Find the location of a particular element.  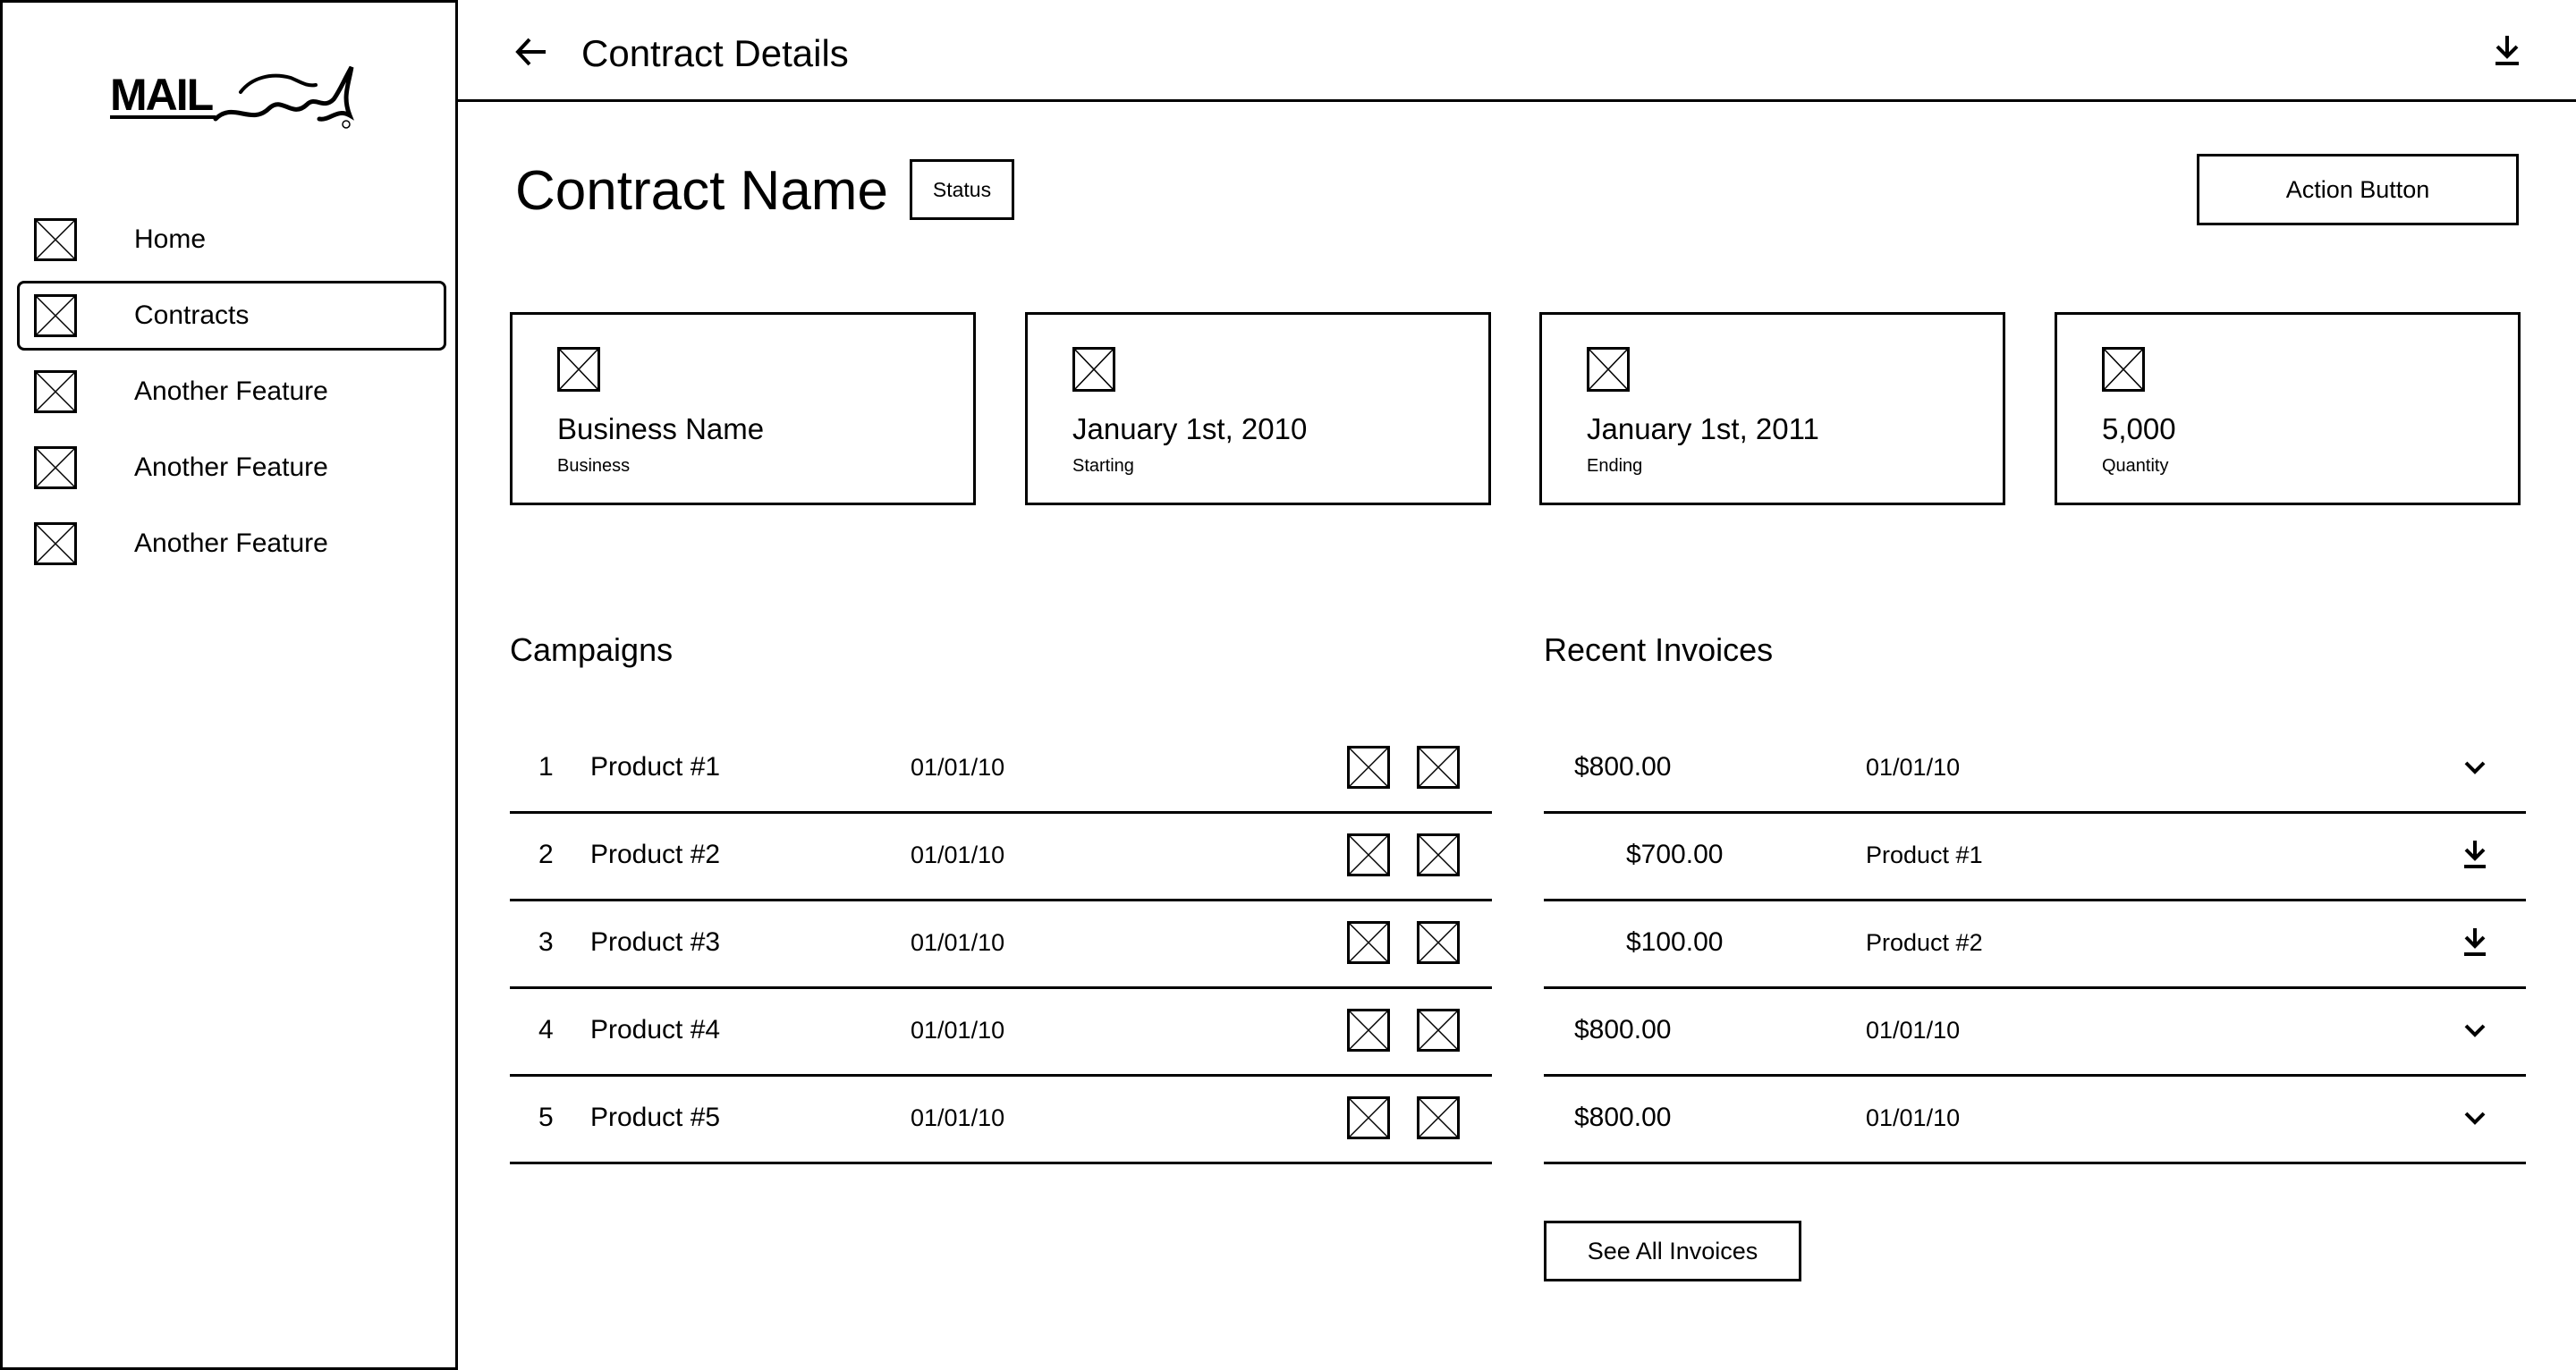

invoice-amount: $100.00 is located at coordinates (1675, 942).